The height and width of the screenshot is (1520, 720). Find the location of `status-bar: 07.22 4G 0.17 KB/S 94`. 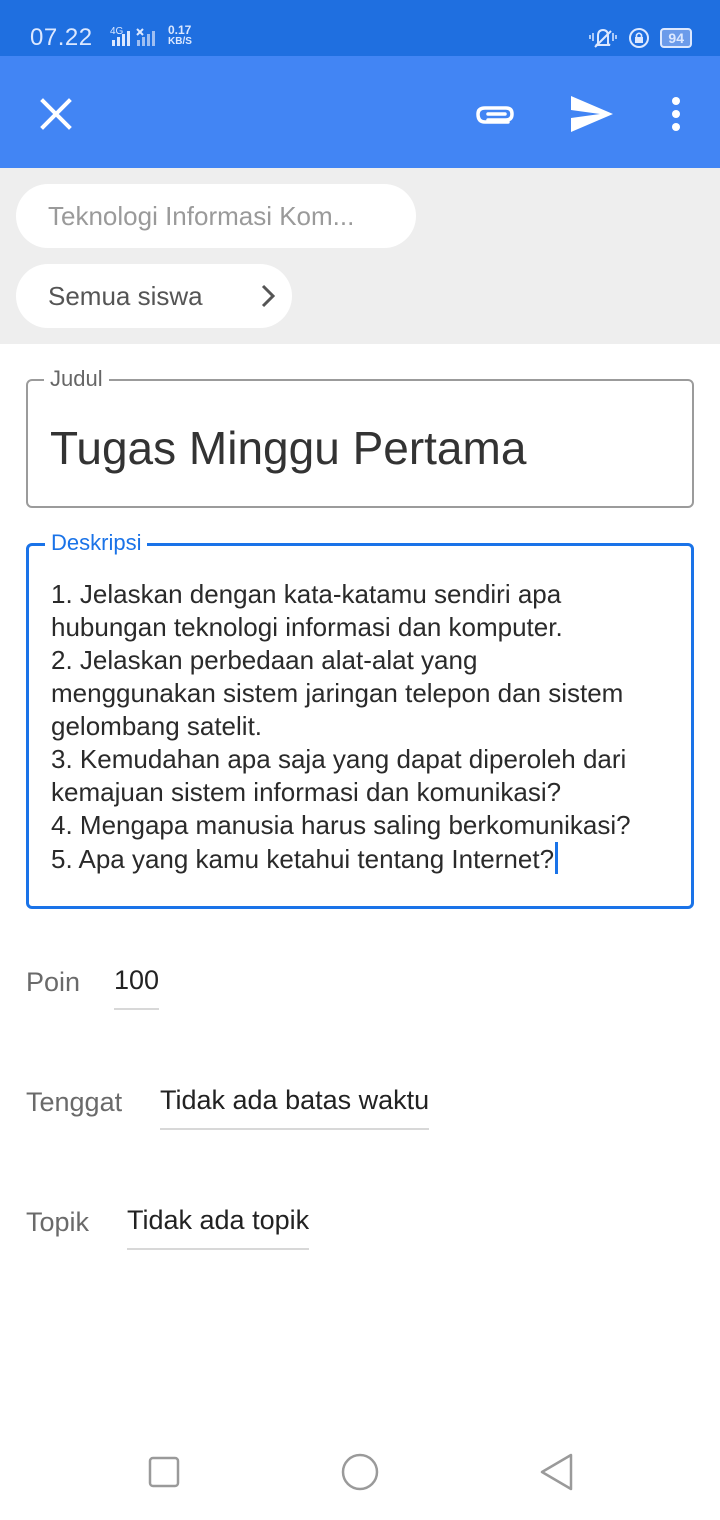

status-bar: 07.22 4G 0.17 KB/S 94 is located at coordinates (360, 28).